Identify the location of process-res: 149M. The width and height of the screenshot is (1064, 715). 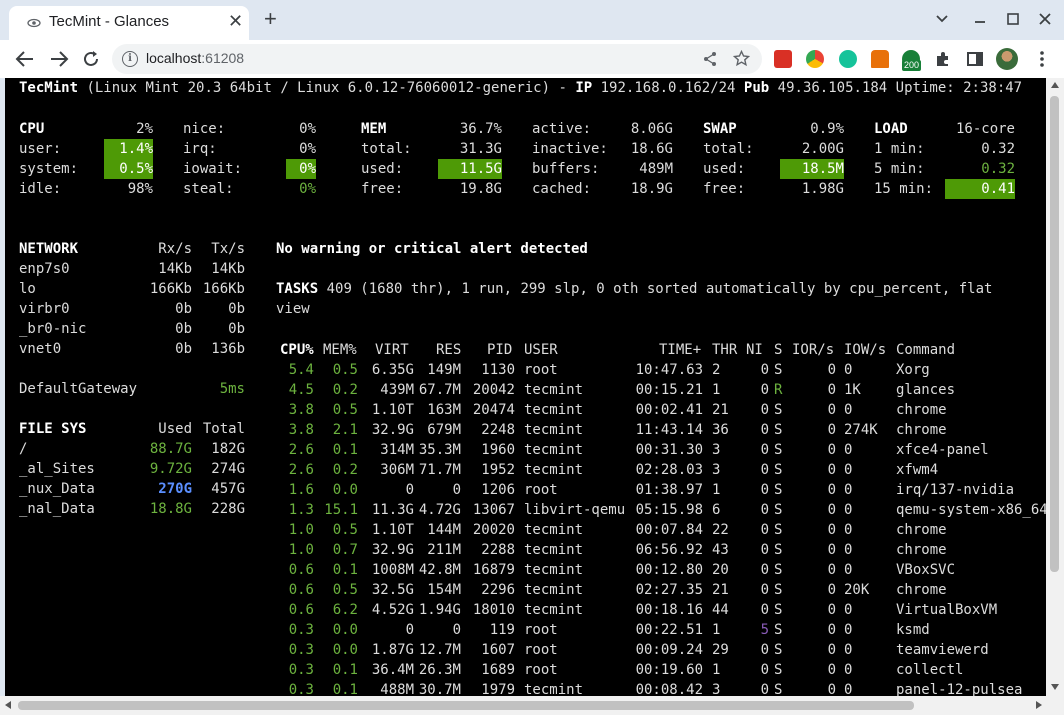
(444, 370).